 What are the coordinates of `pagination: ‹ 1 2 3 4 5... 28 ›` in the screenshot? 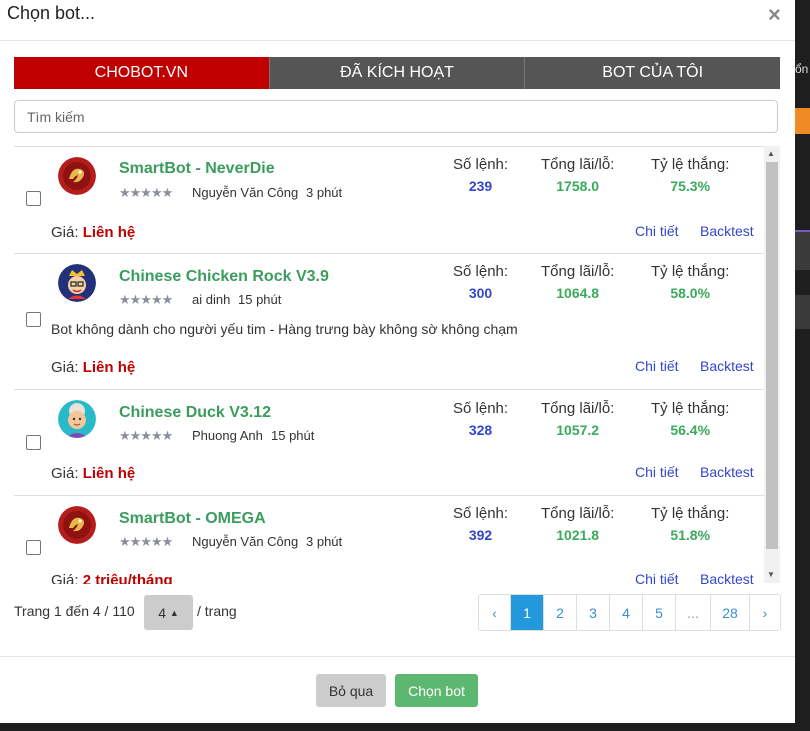 It's located at (629, 612).